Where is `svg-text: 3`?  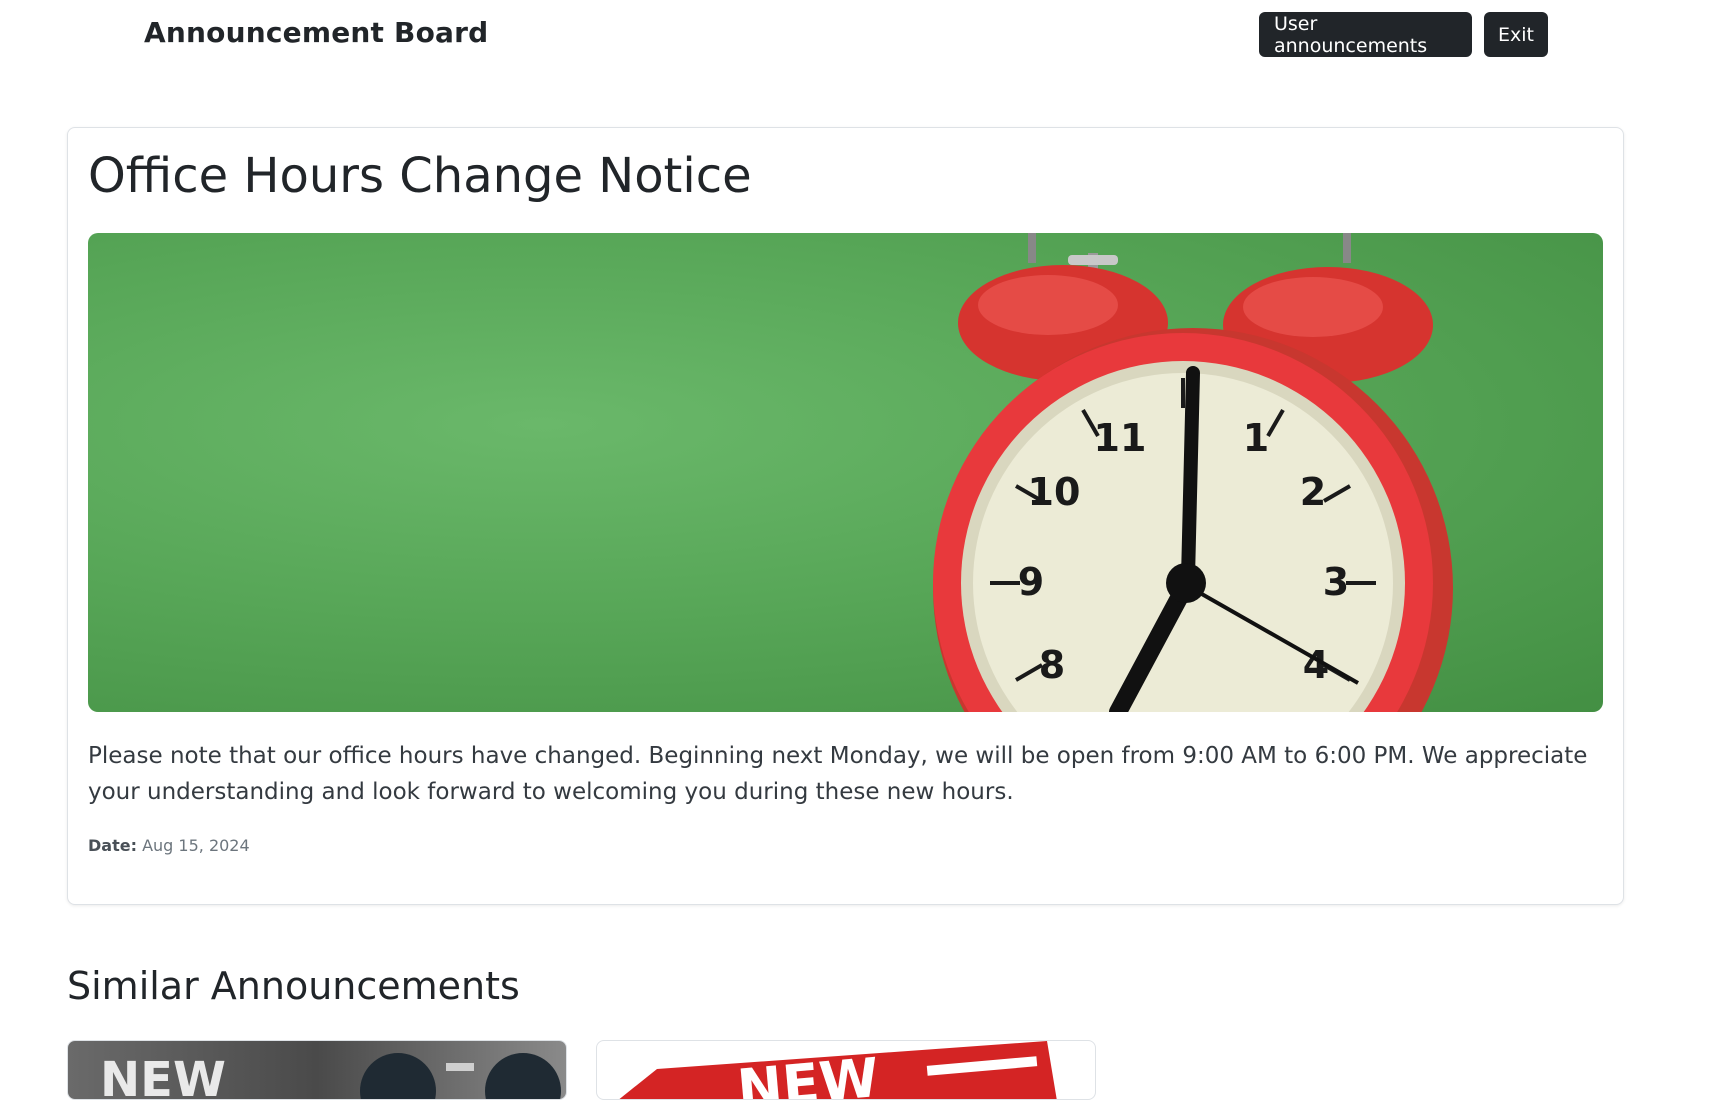
svg-text: 3 is located at coordinates (1336, 582).